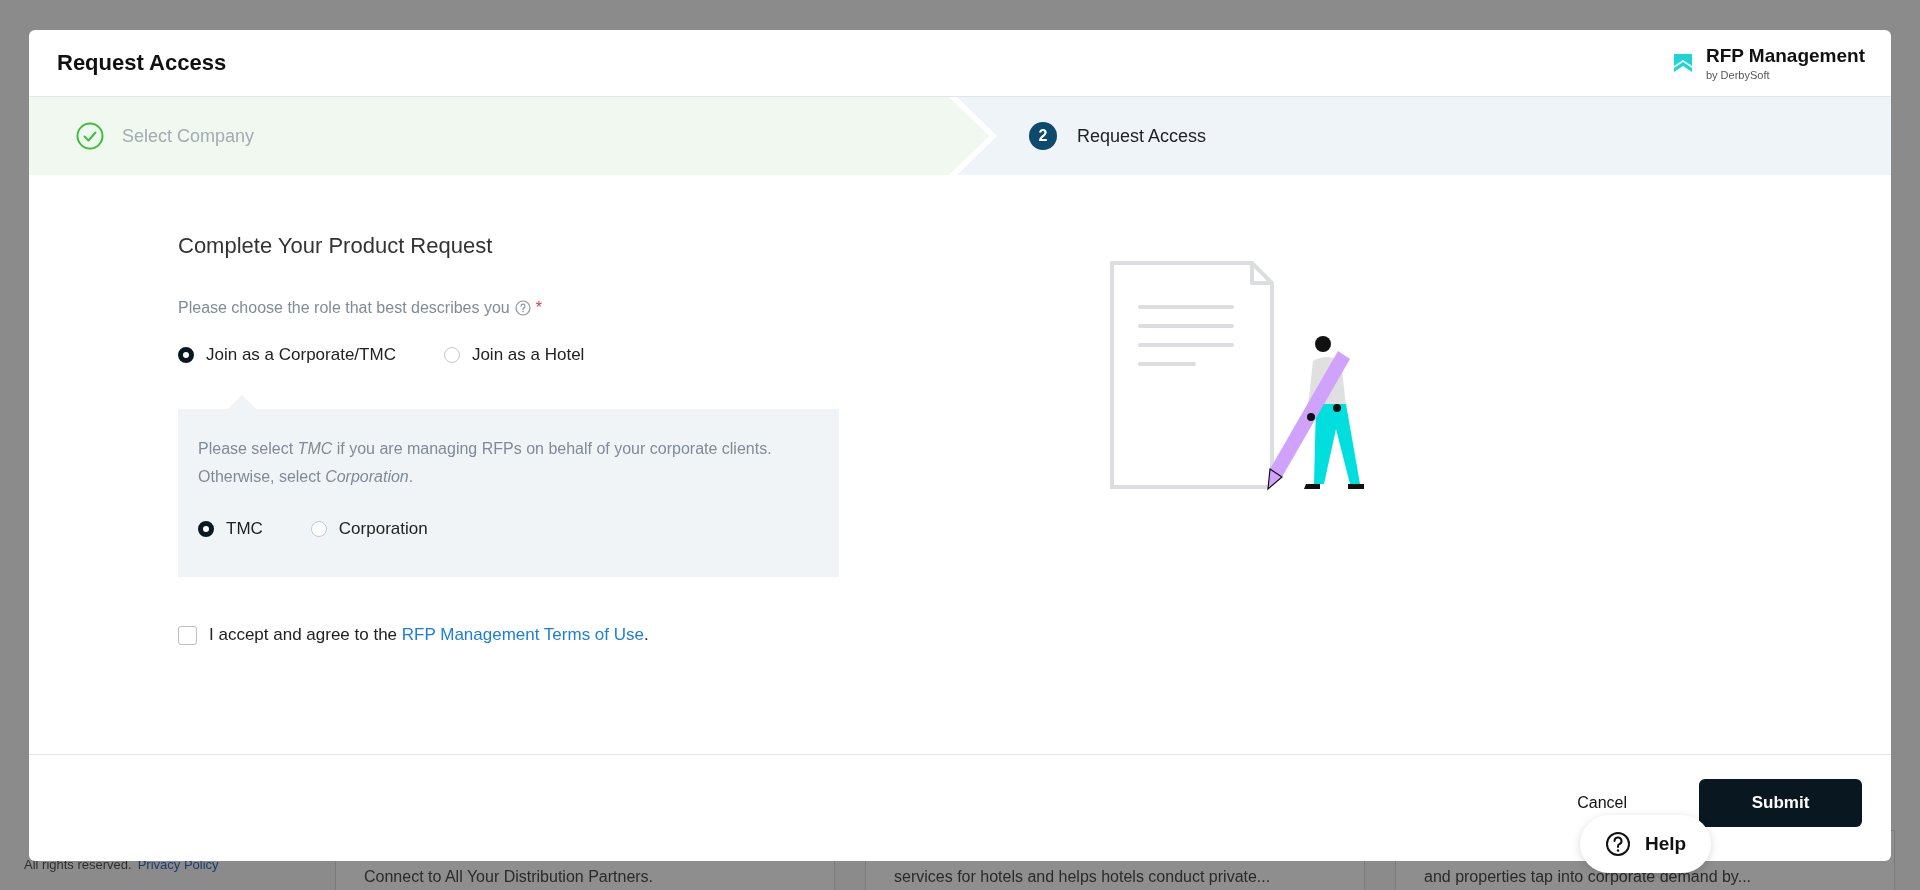 Image resolution: width=1920 pixels, height=890 pixels. What do you see at coordinates (142, 63) in the screenshot?
I see `dialog-title: Request Access` at bounding box center [142, 63].